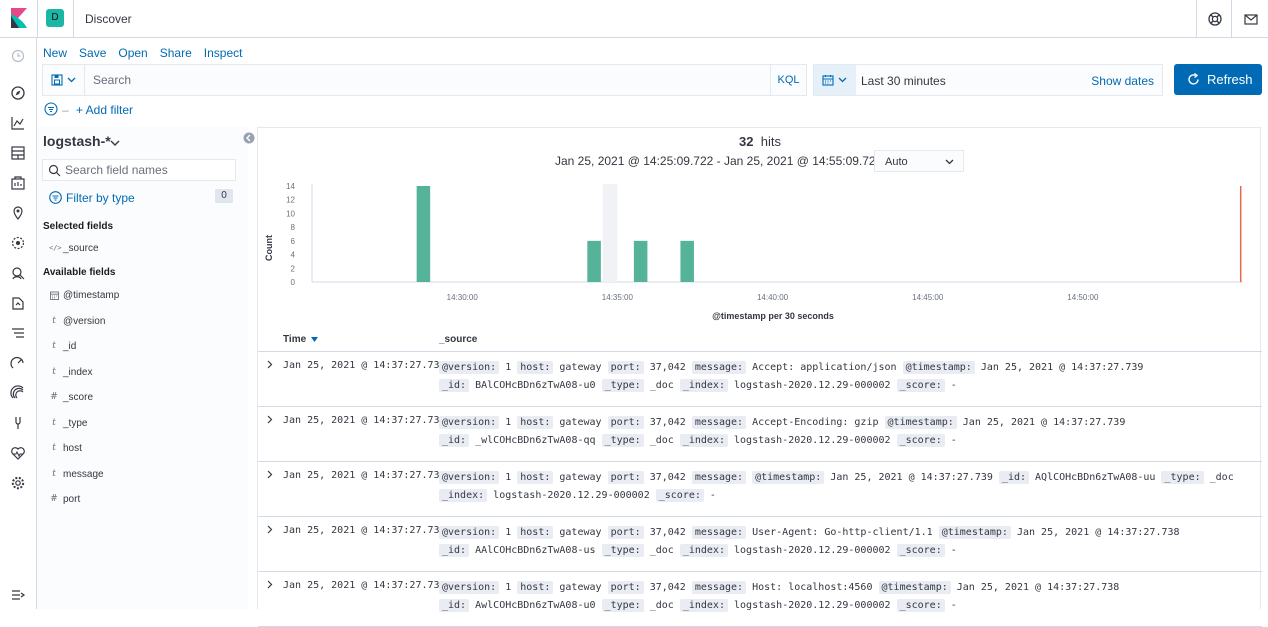 The width and height of the screenshot is (1268, 627). What do you see at coordinates (896, 162) in the screenshot?
I see `interval-value: Auto` at bounding box center [896, 162].